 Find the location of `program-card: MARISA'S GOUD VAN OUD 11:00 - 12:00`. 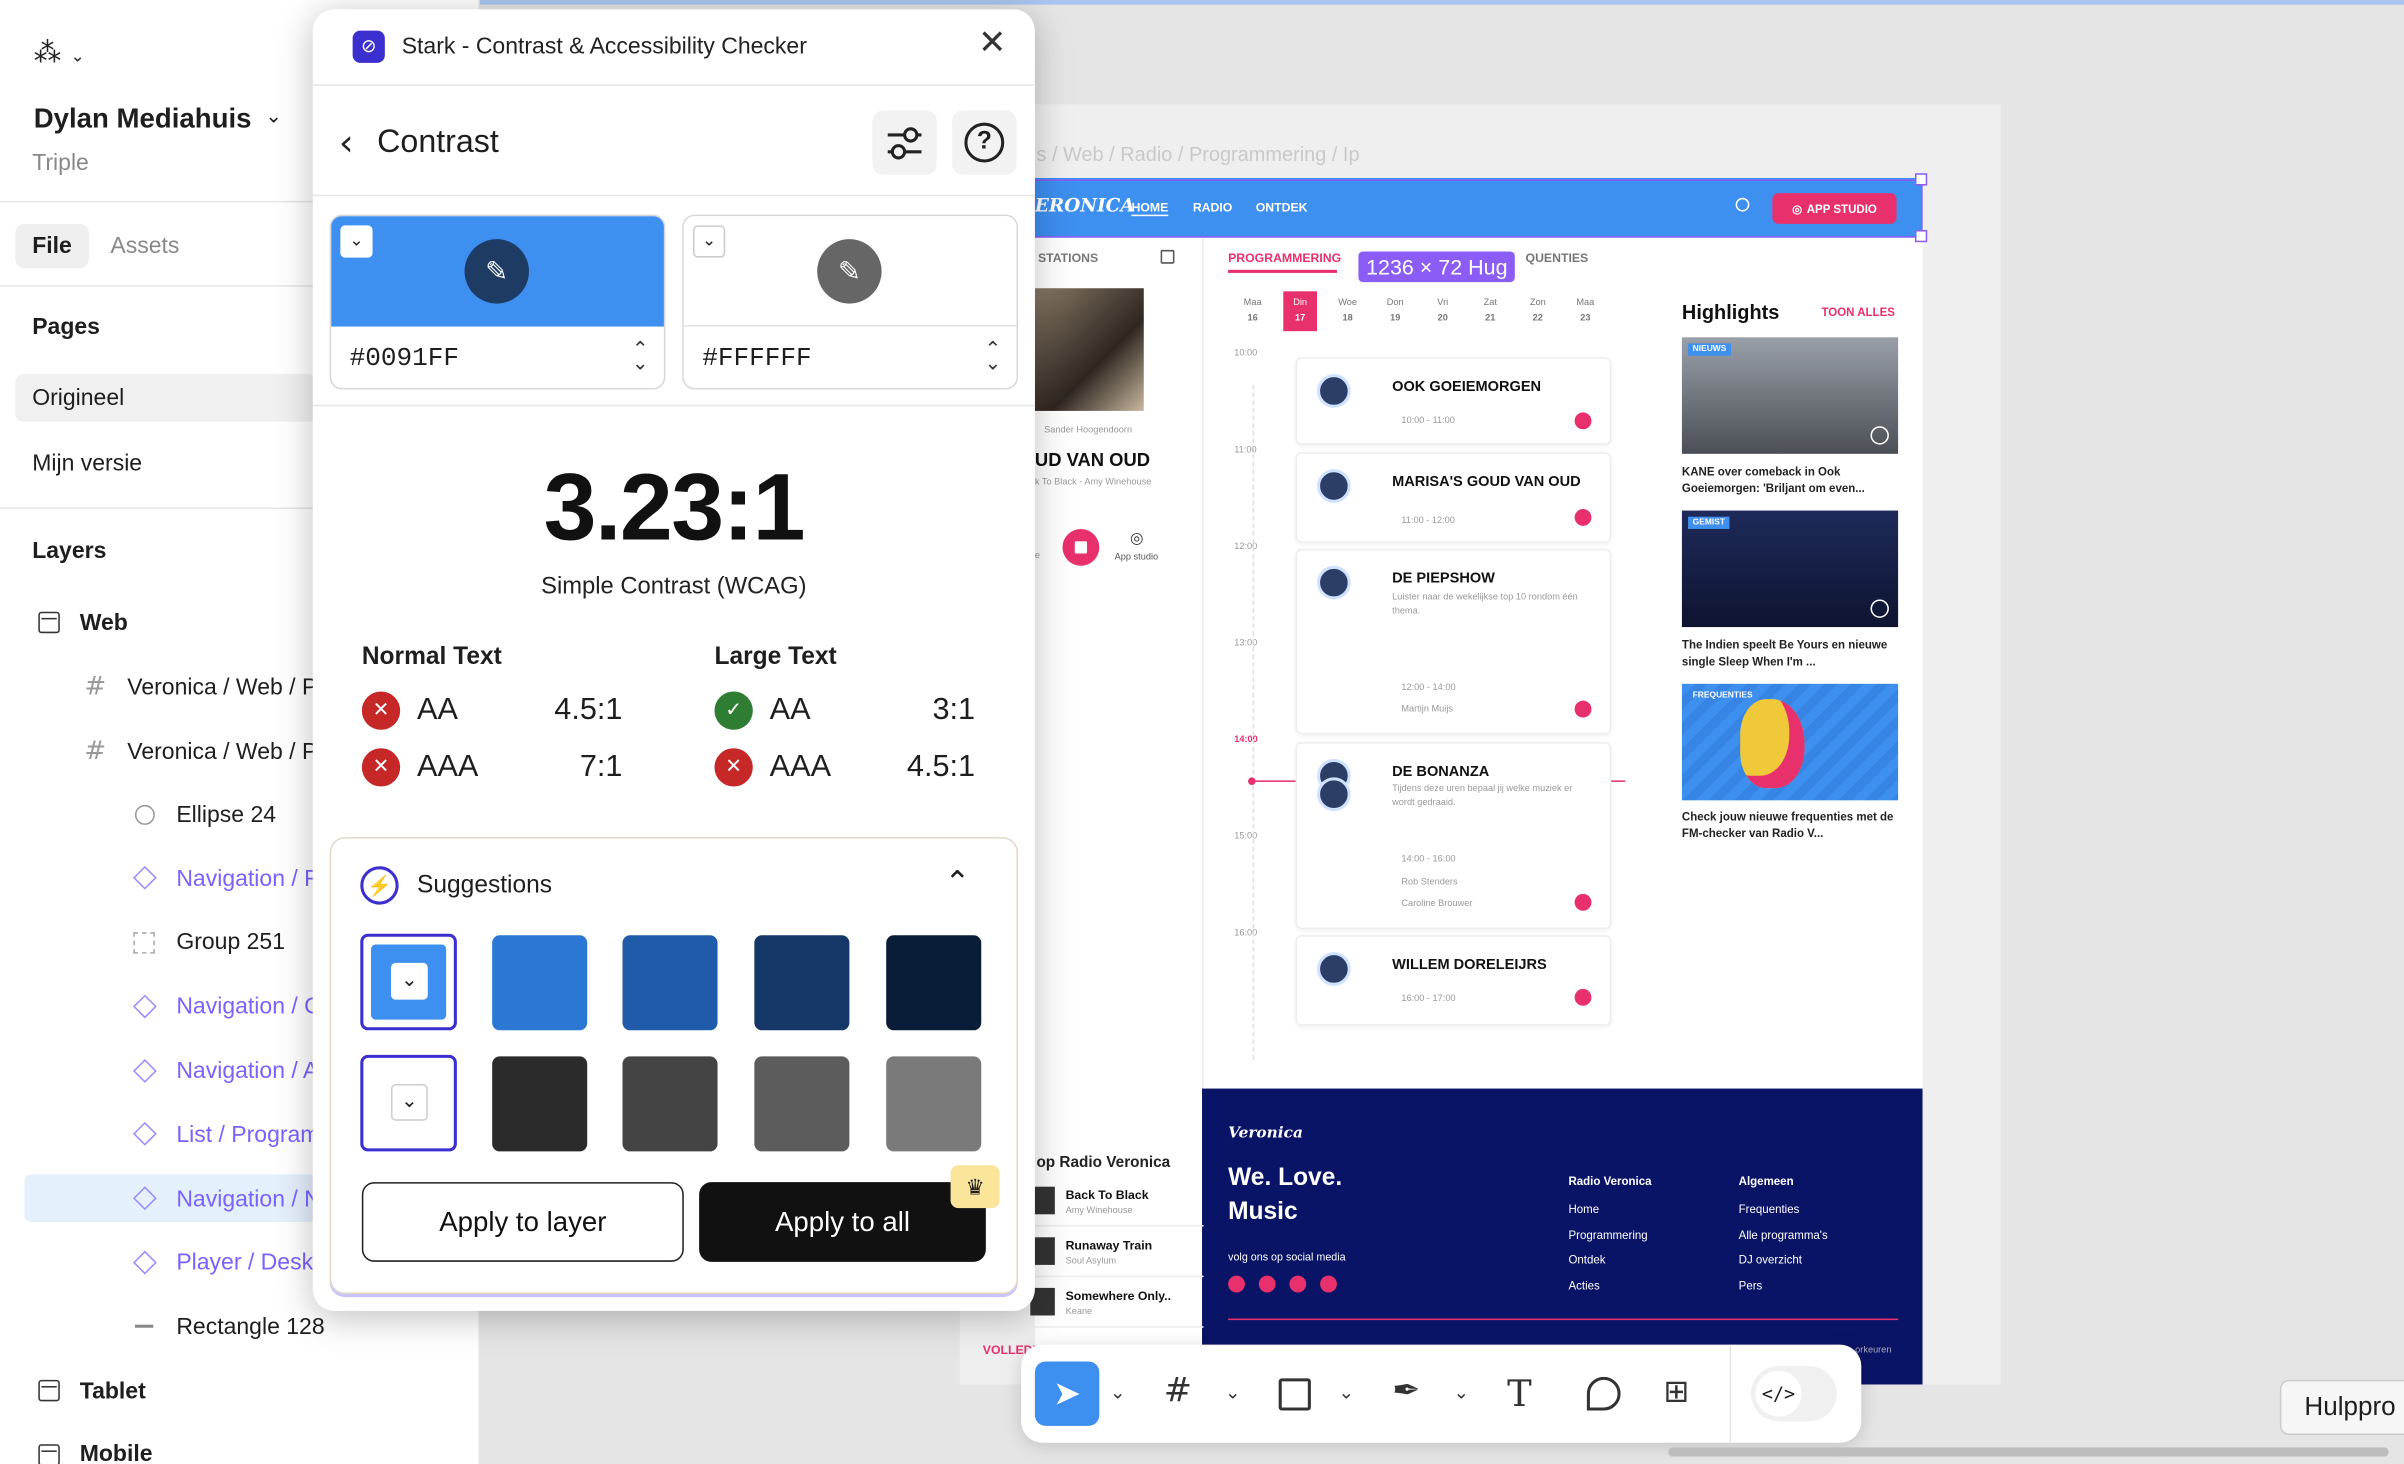

program-card: MARISA'S GOUD VAN OUD 11:00 - 12:00 is located at coordinates (1453, 497).